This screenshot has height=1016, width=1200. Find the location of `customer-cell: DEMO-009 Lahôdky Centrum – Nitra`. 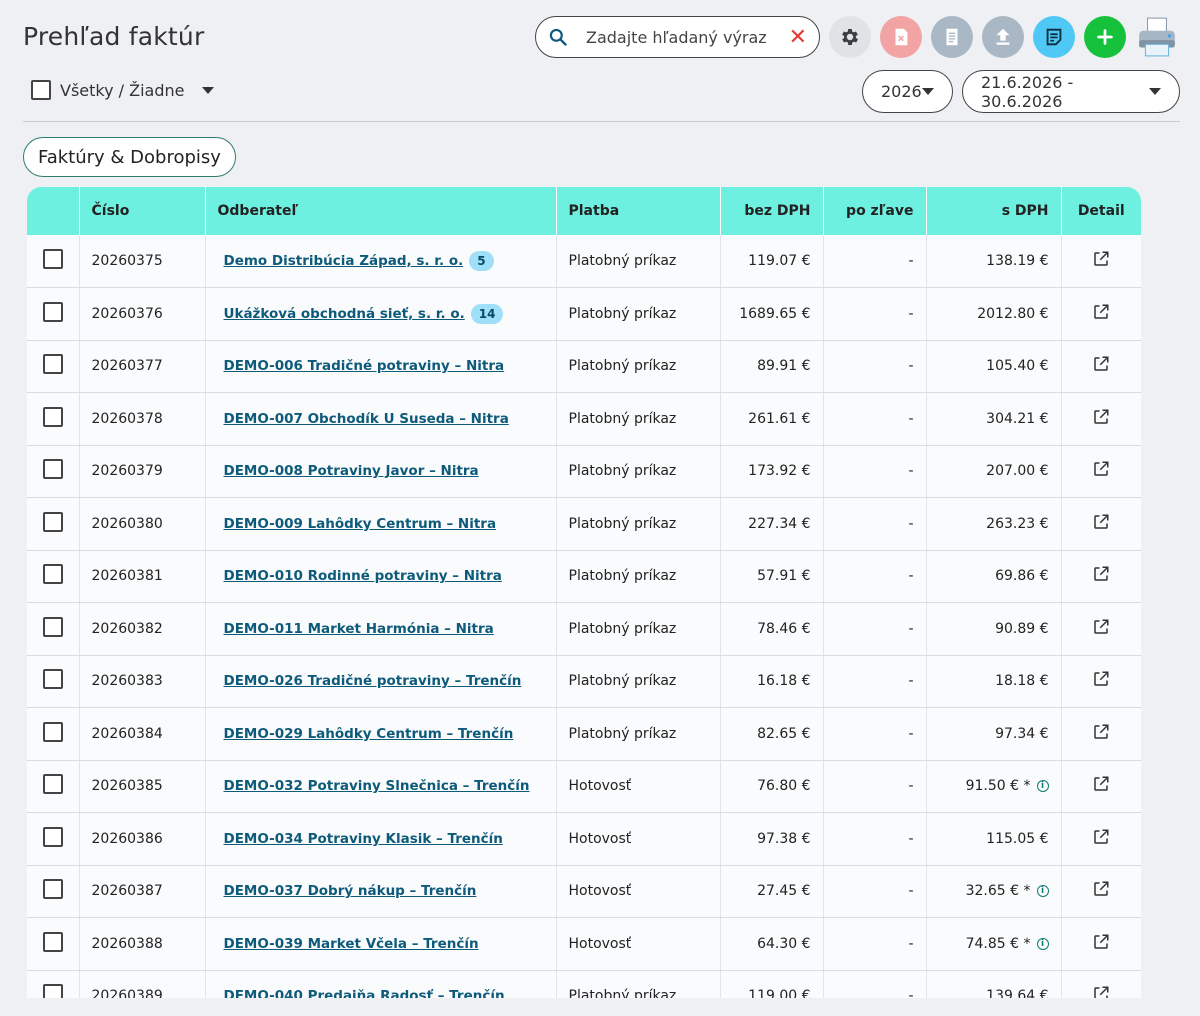

customer-cell: DEMO-009 Lahôdky Centrum – Nitra is located at coordinates (380, 524).